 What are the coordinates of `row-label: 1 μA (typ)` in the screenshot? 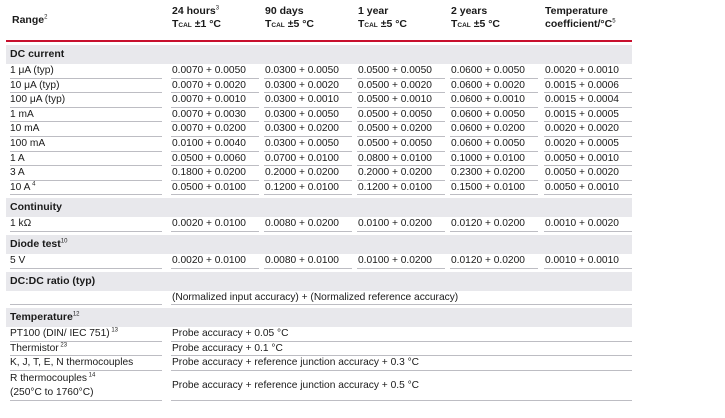 It's located at (86, 71).